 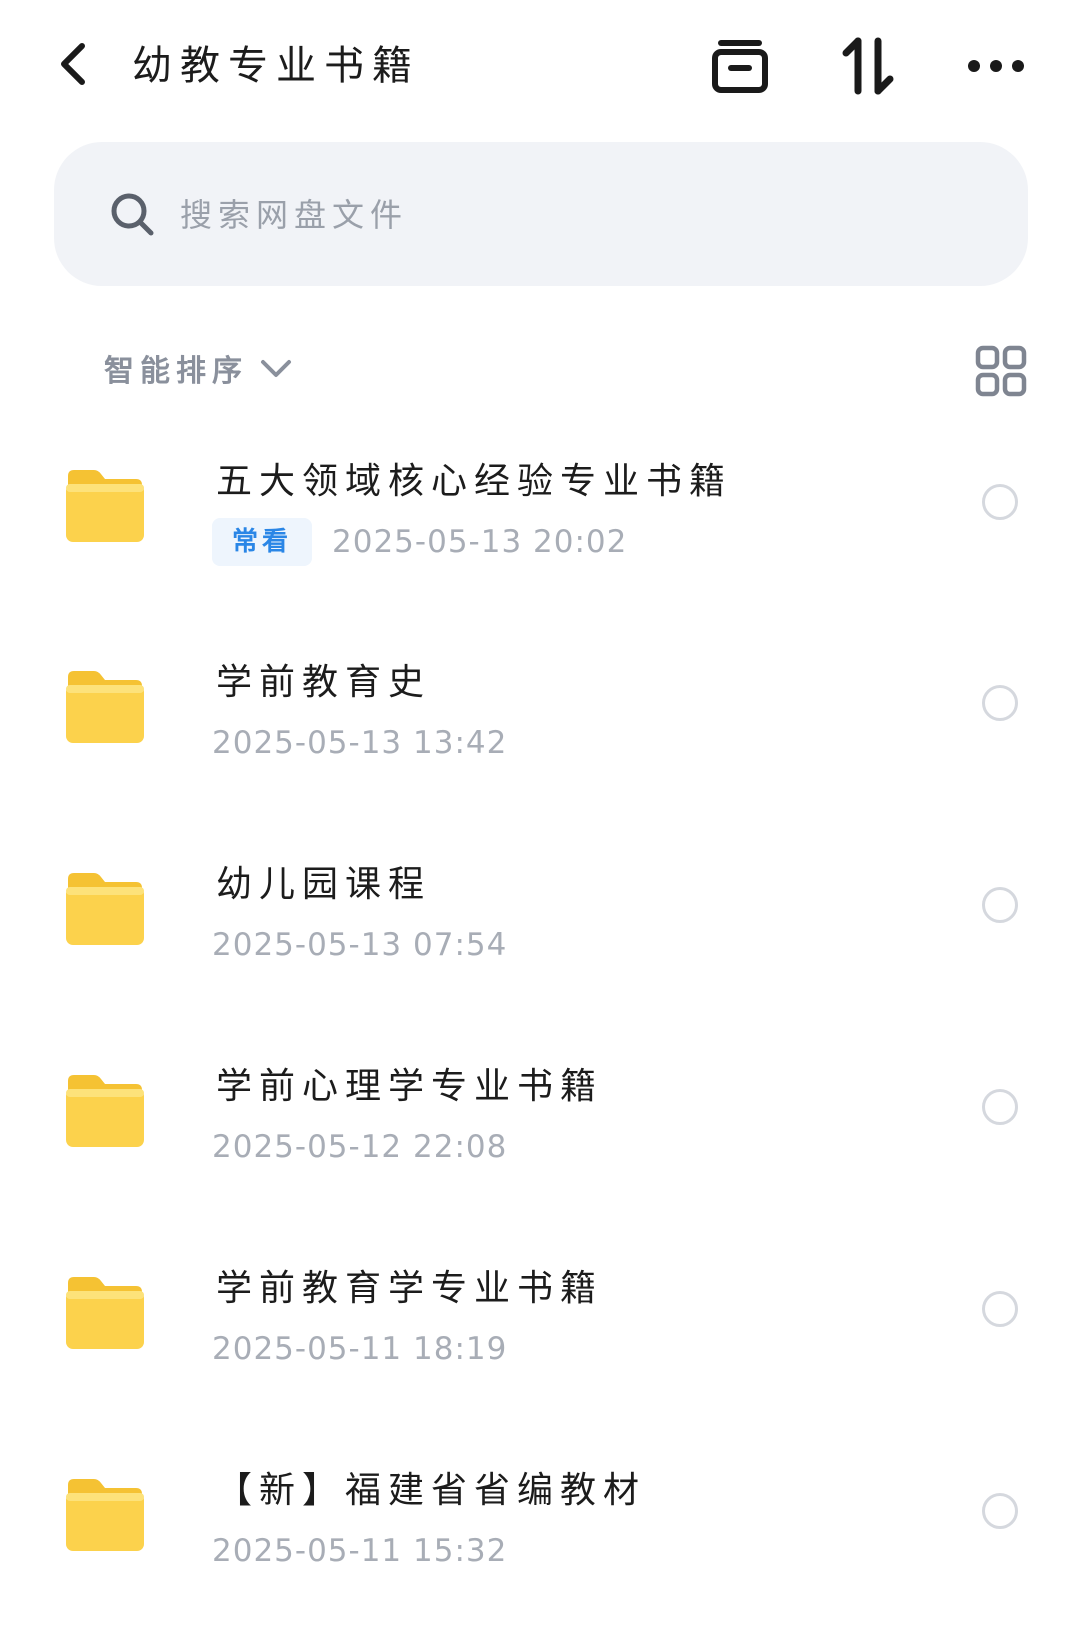 I want to click on file-time: 2025-05-13 20:02, so click(x=480, y=542).